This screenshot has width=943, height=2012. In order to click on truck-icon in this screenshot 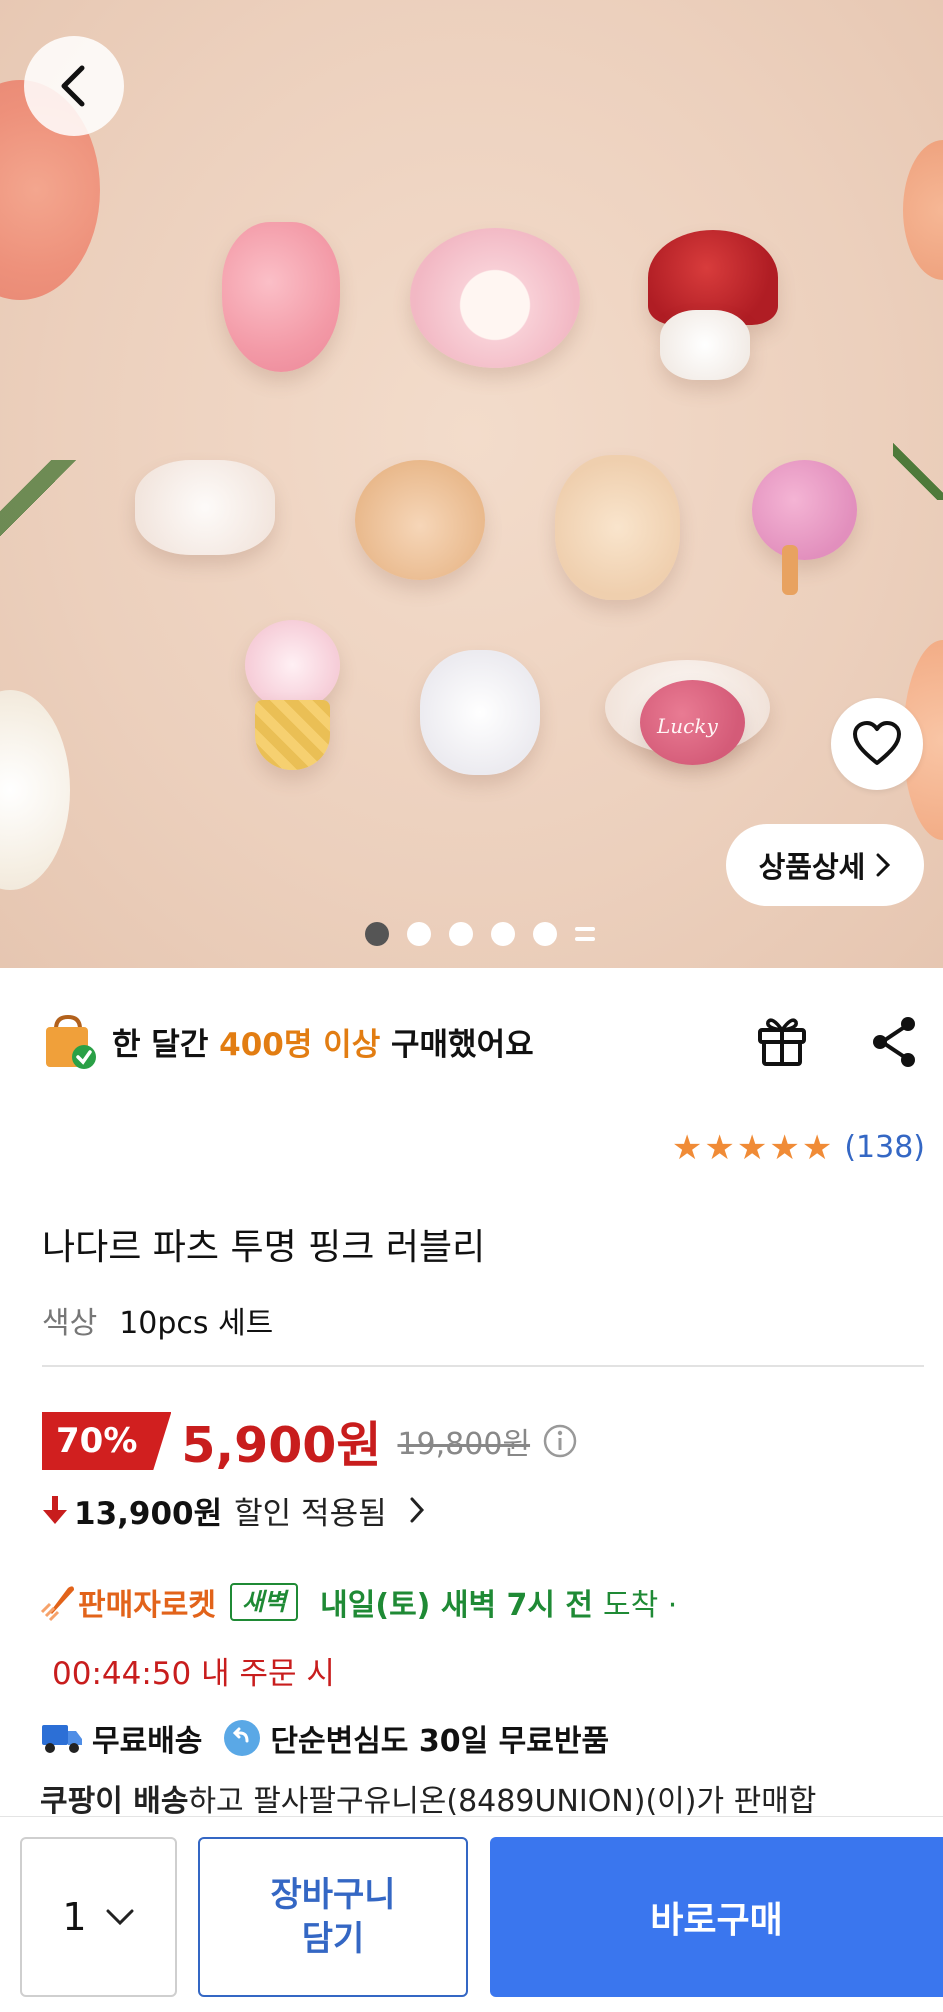, I will do `click(62, 1739)`.